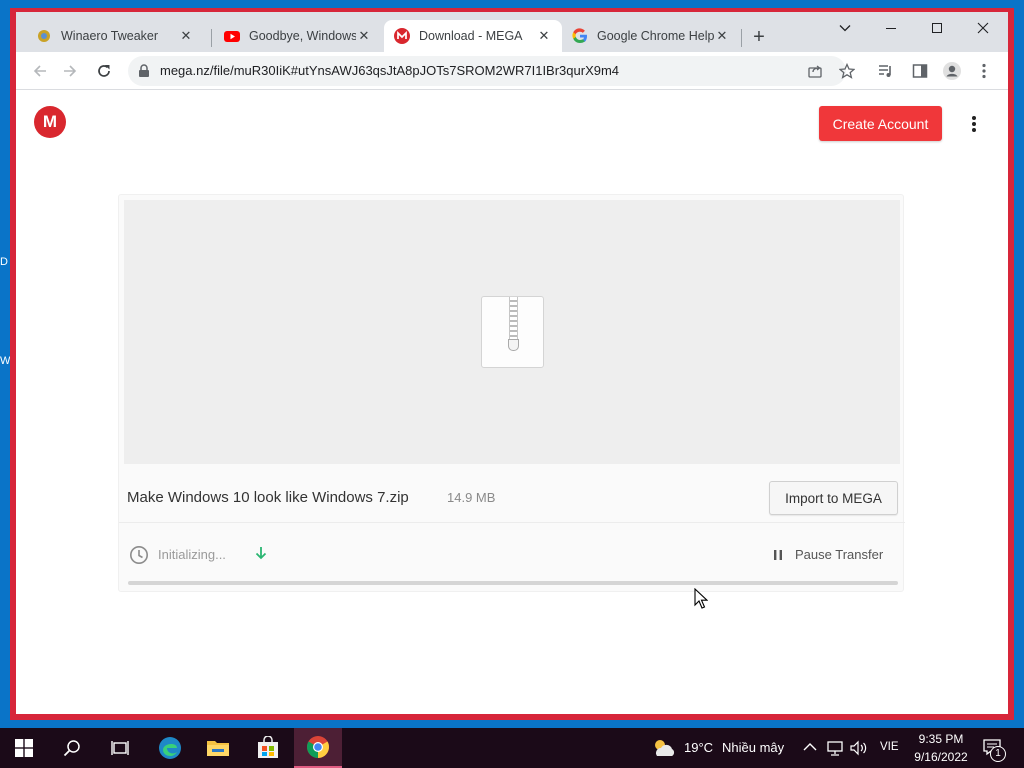  I want to click on bookmark-button, so click(847, 71).